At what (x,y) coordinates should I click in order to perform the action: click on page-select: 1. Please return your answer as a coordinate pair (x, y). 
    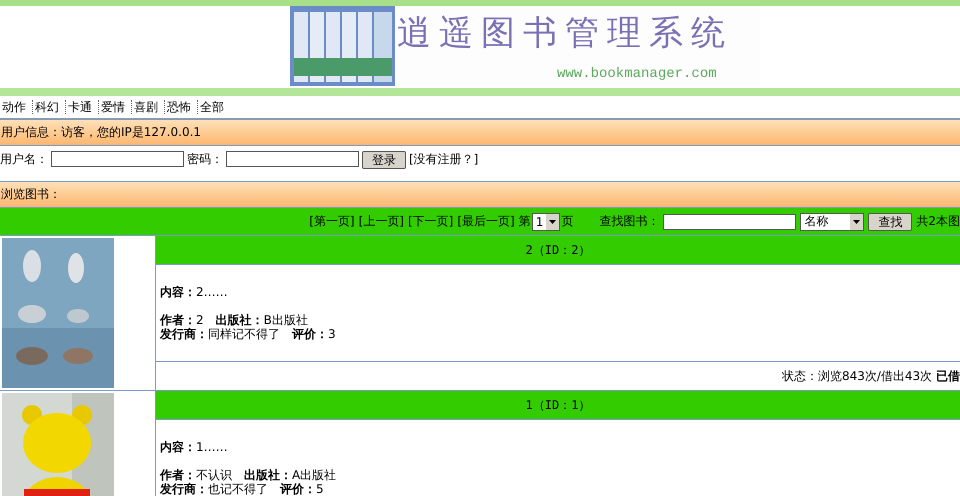
    Looking at the image, I should click on (546, 221).